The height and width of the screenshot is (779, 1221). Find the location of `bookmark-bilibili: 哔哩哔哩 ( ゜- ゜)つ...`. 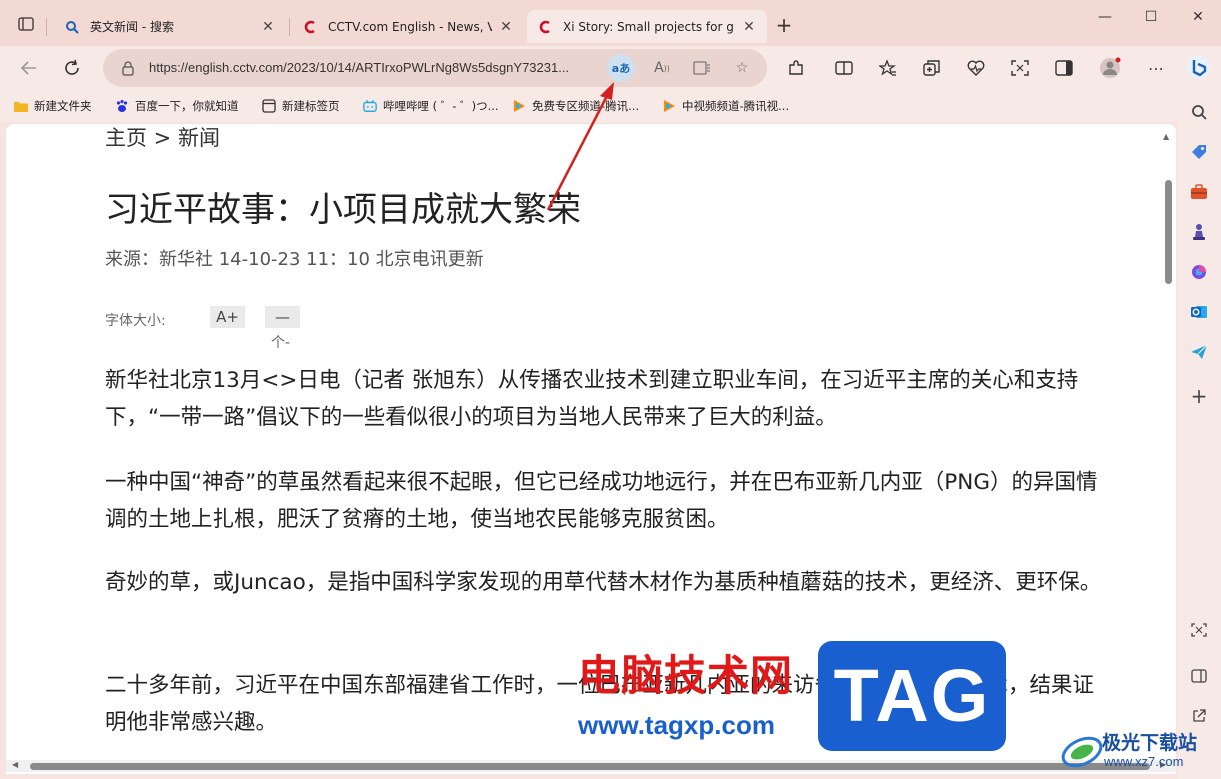

bookmark-bilibili: 哔哩哔哩 ( ゜- ゜)つ... is located at coordinates (431, 106).